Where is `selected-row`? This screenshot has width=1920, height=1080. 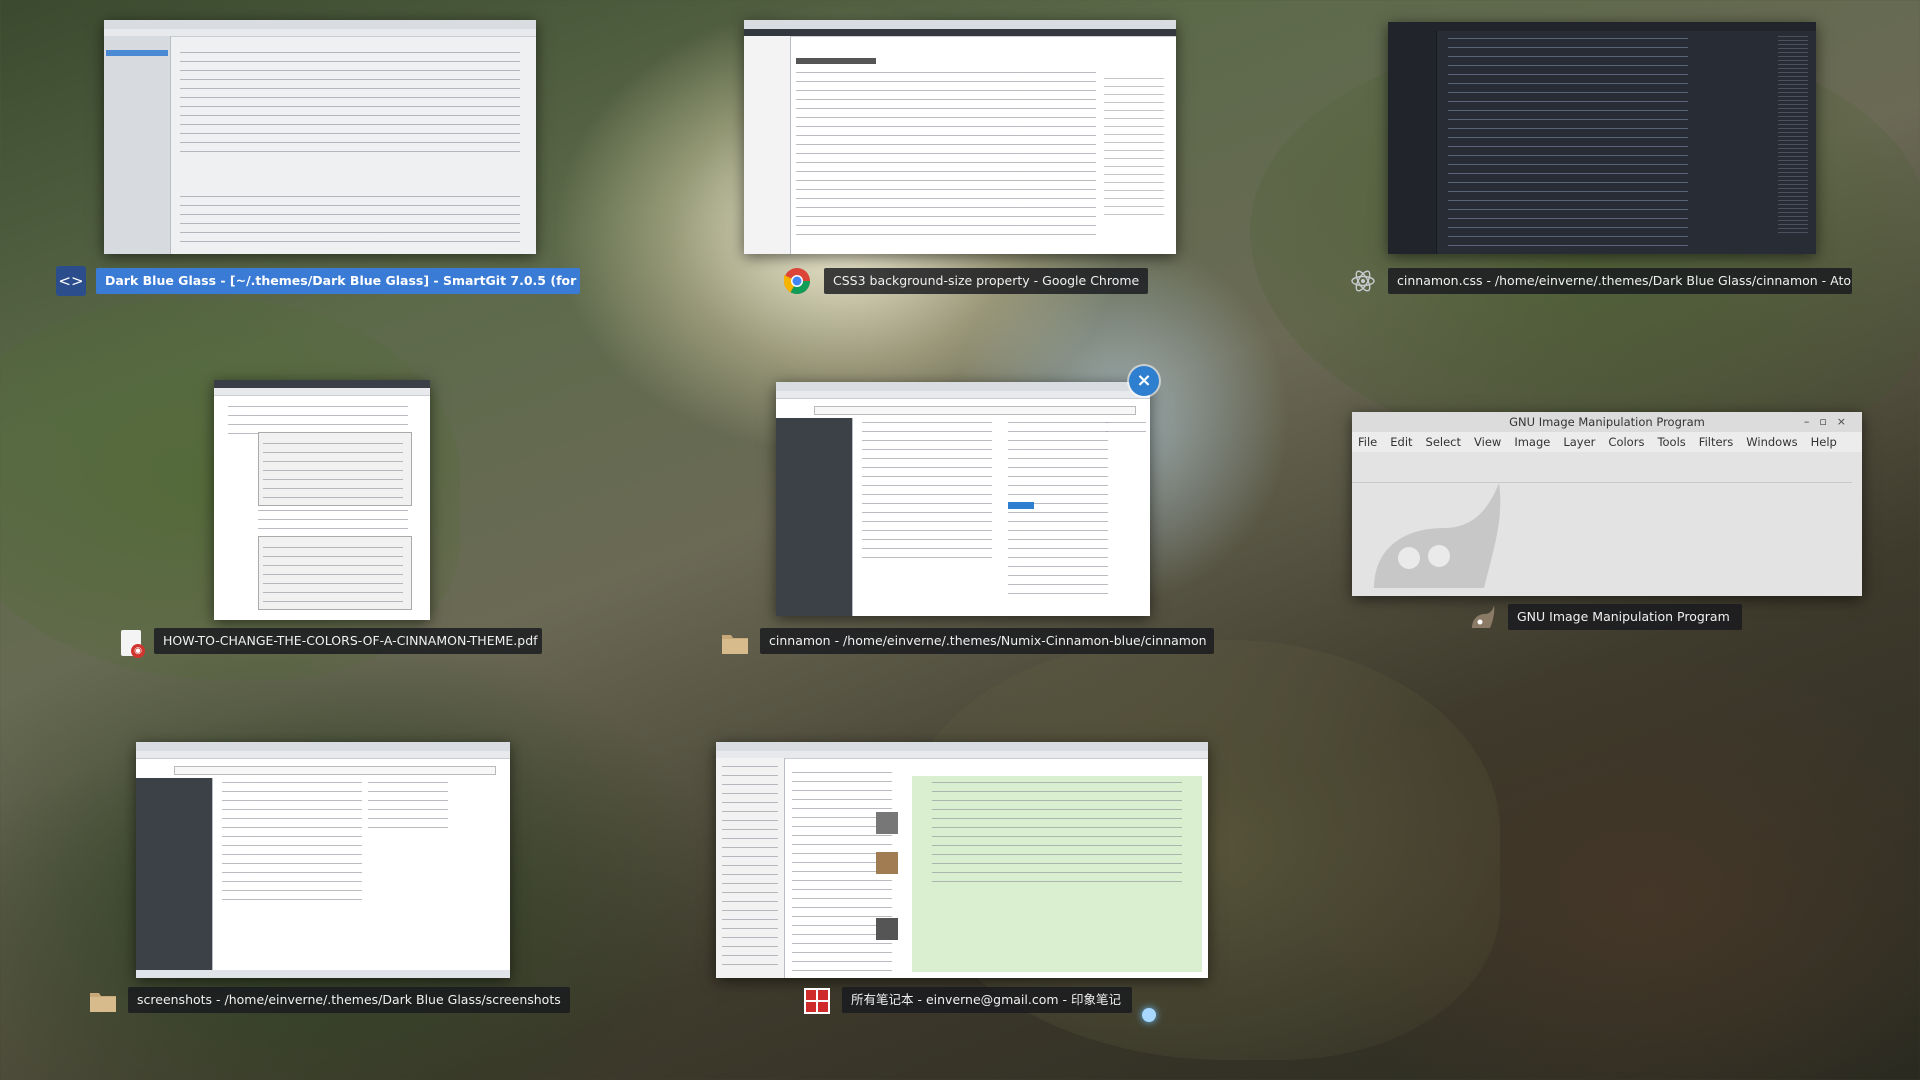 selected-row is located at coordinates (137, 53).